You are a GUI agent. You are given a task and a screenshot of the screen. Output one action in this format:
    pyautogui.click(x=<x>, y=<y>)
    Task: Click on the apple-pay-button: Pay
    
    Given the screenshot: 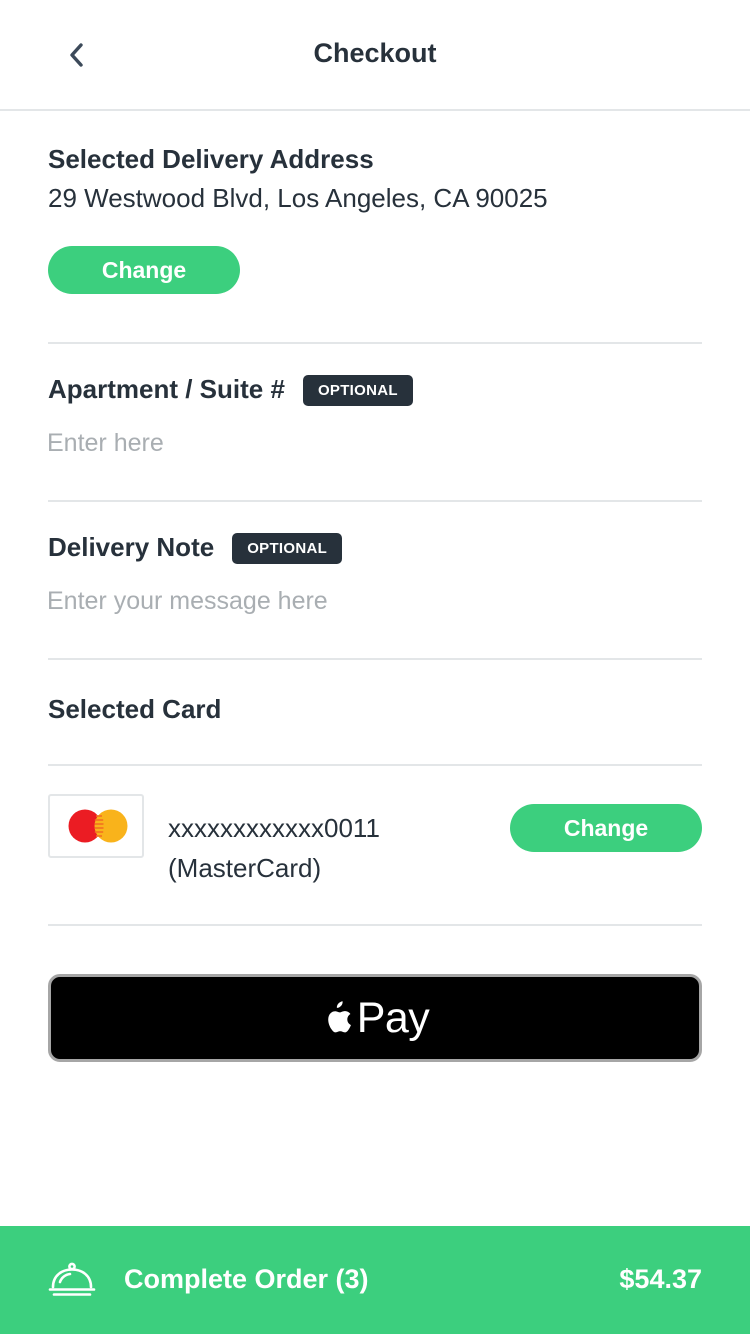 What is the action you would take?
    pyautogui.click(x=375, y=1018)
    